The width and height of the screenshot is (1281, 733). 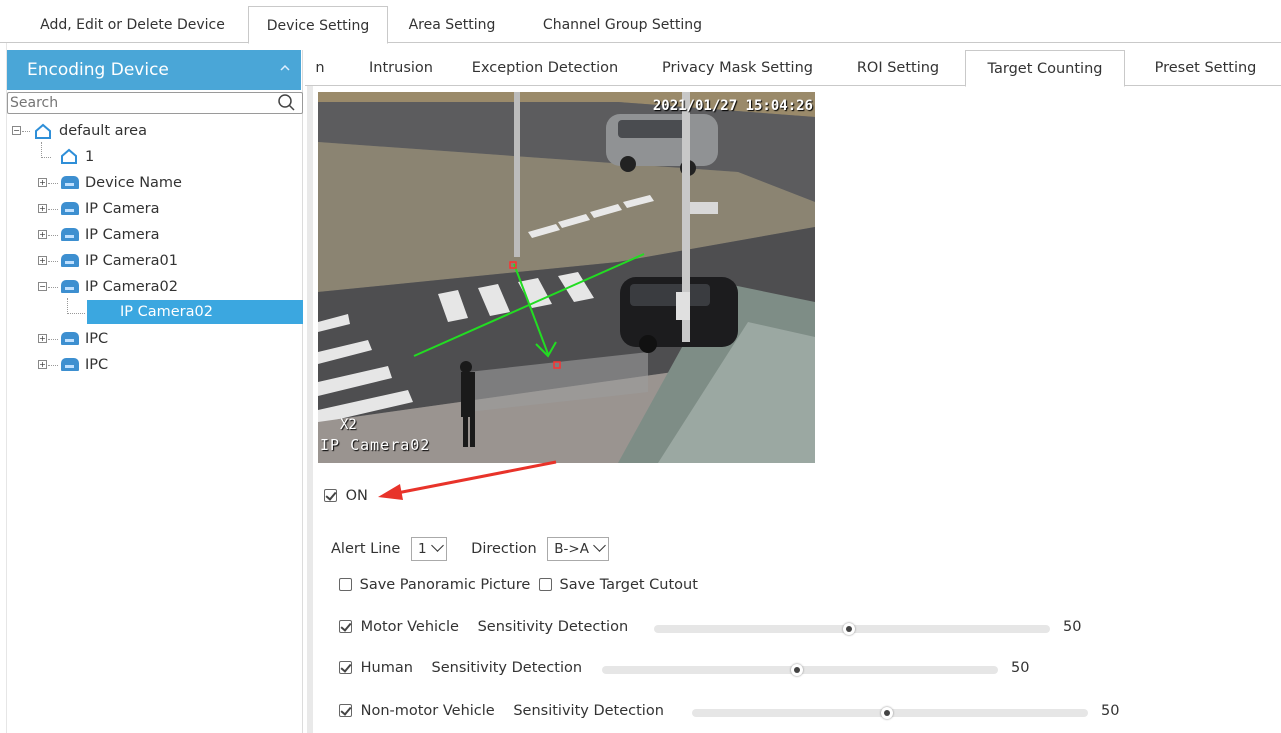 What do you see at coordinates (622, 25) in the screenshot?
I see `tab-channel-group-setting: Channel Group Setting` at bounding box center [622, 25].